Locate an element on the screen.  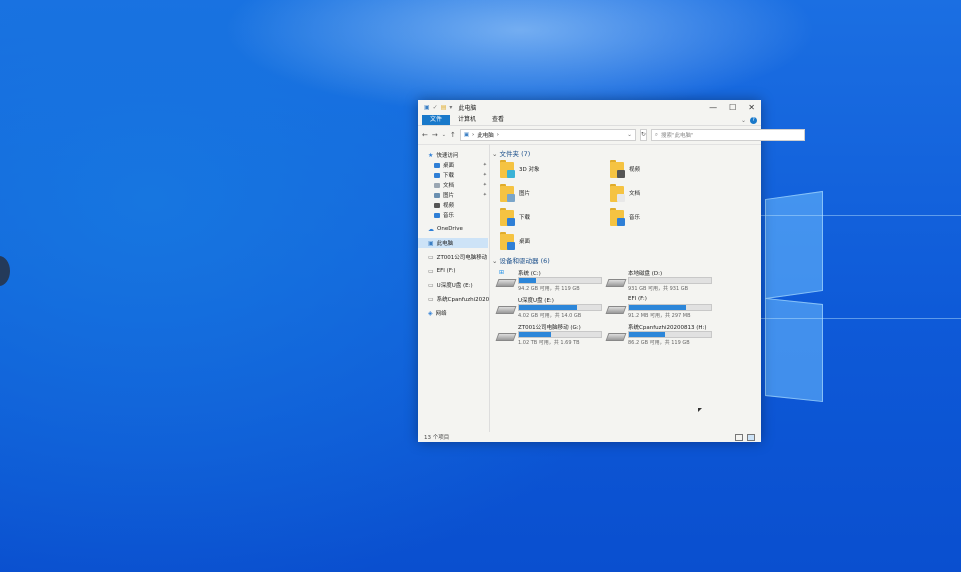
sidebar-item-drive-2: ▭ U深度U盘 (E:) is located at coordinates (454, 285).